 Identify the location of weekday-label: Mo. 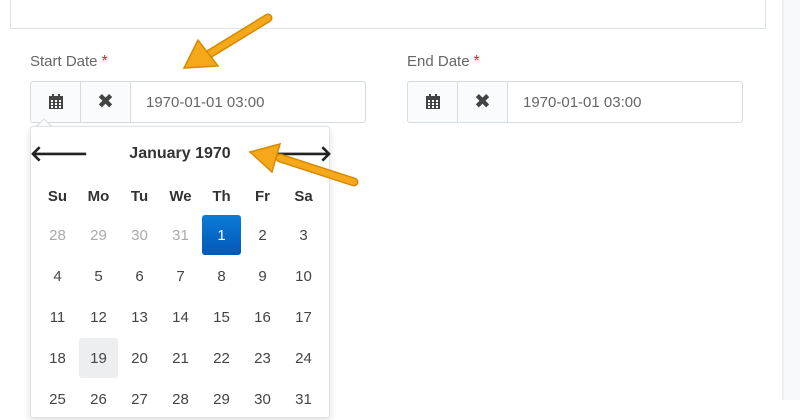
(98, 196).